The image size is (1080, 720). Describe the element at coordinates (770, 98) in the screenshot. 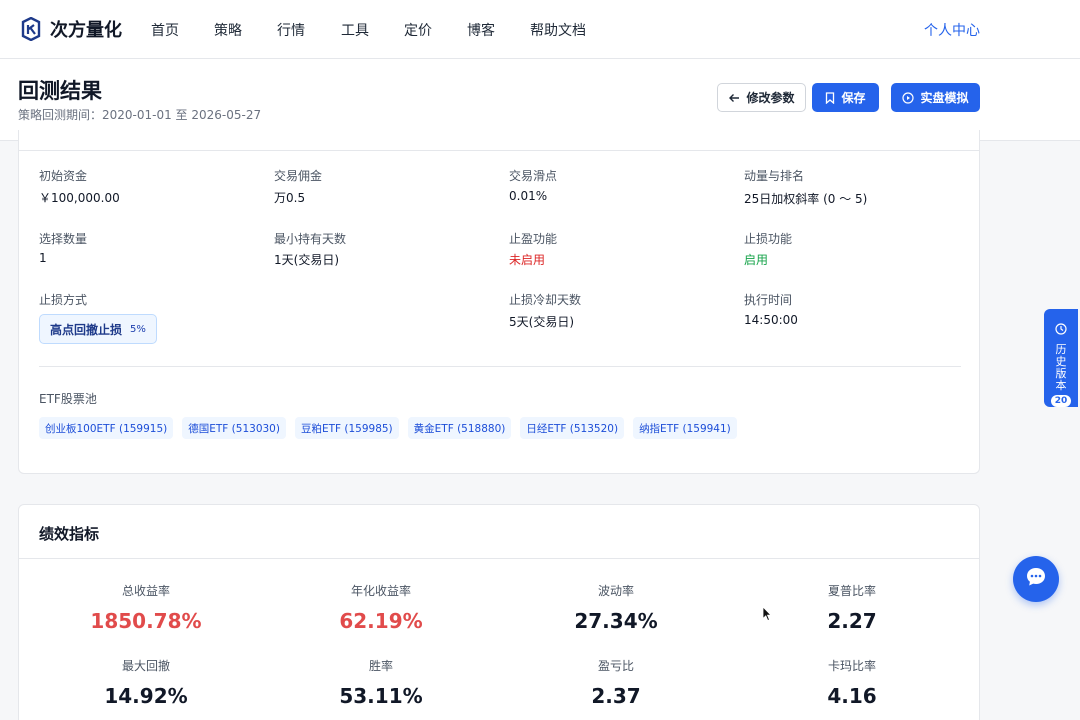

I see `edit-params-label: 修改参数` at that location.